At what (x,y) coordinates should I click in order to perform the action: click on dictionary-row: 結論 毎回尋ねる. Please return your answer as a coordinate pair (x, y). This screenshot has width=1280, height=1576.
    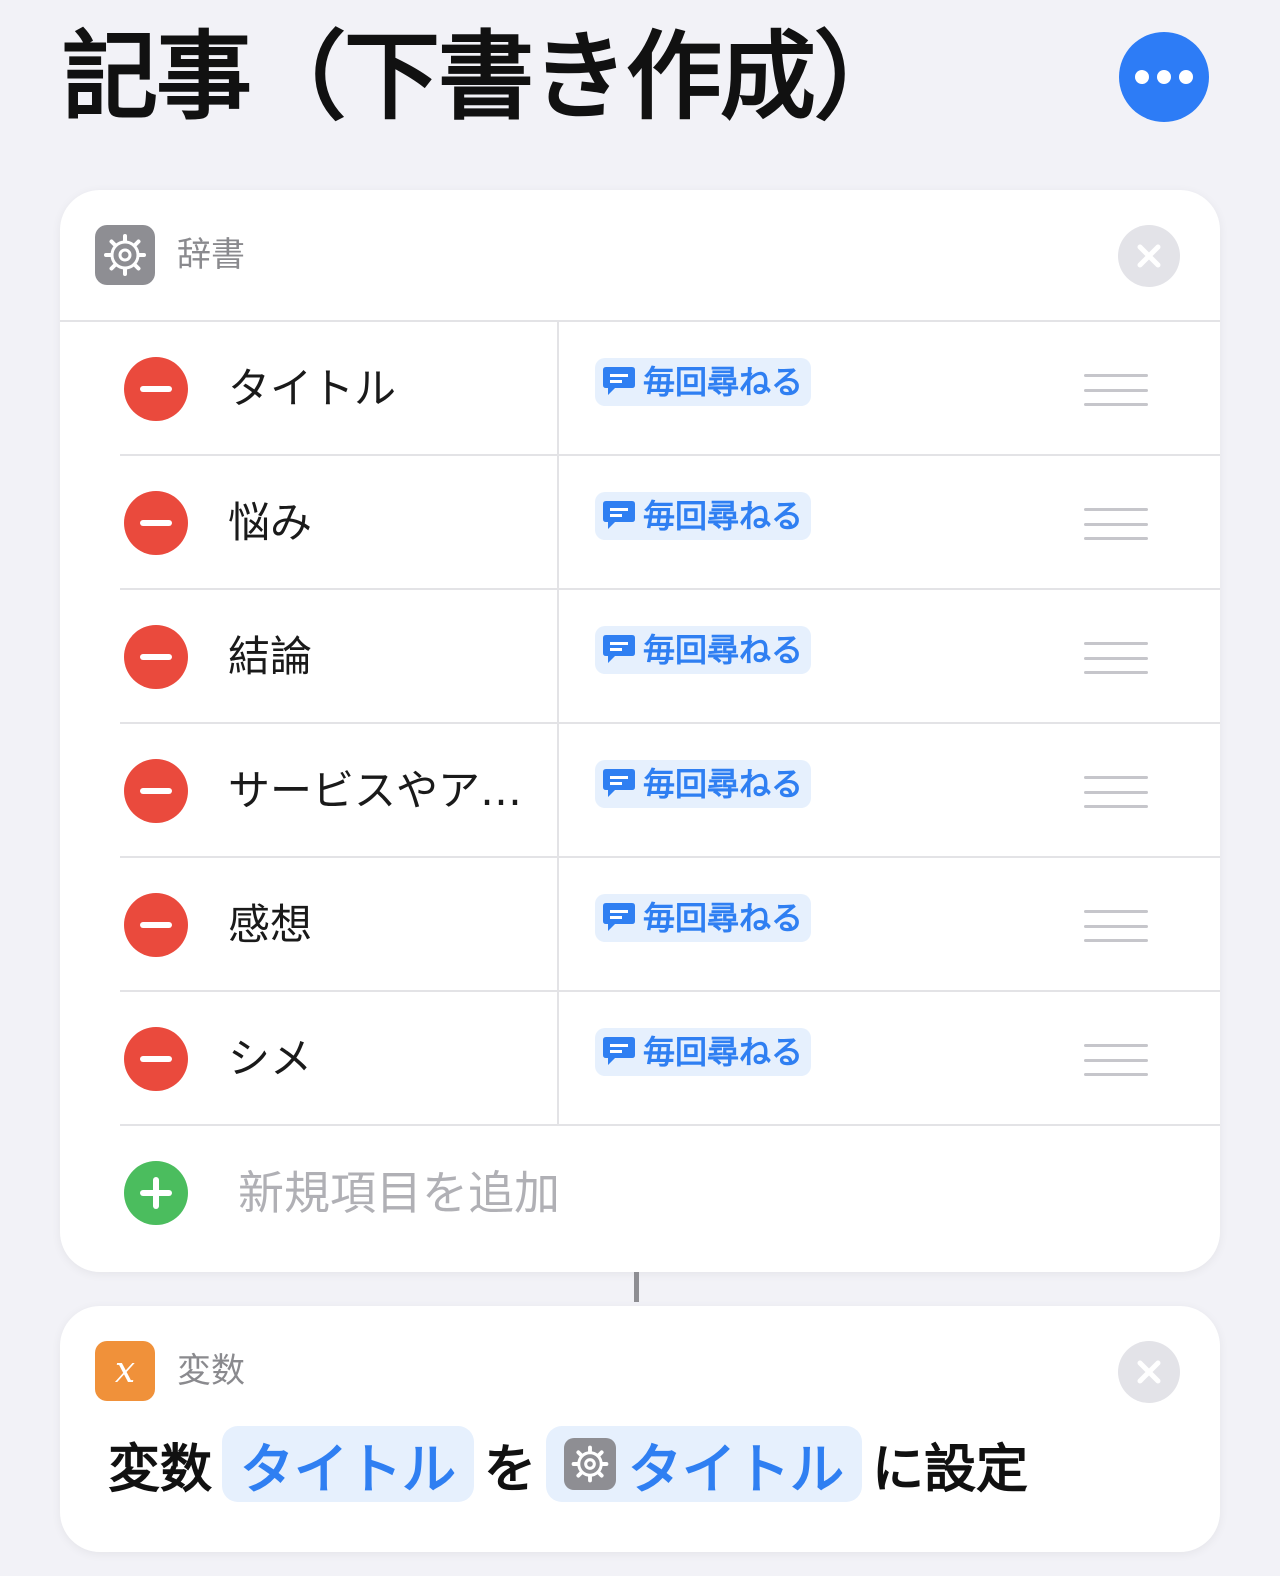
    Looking at the image, I should click on (640, 657).